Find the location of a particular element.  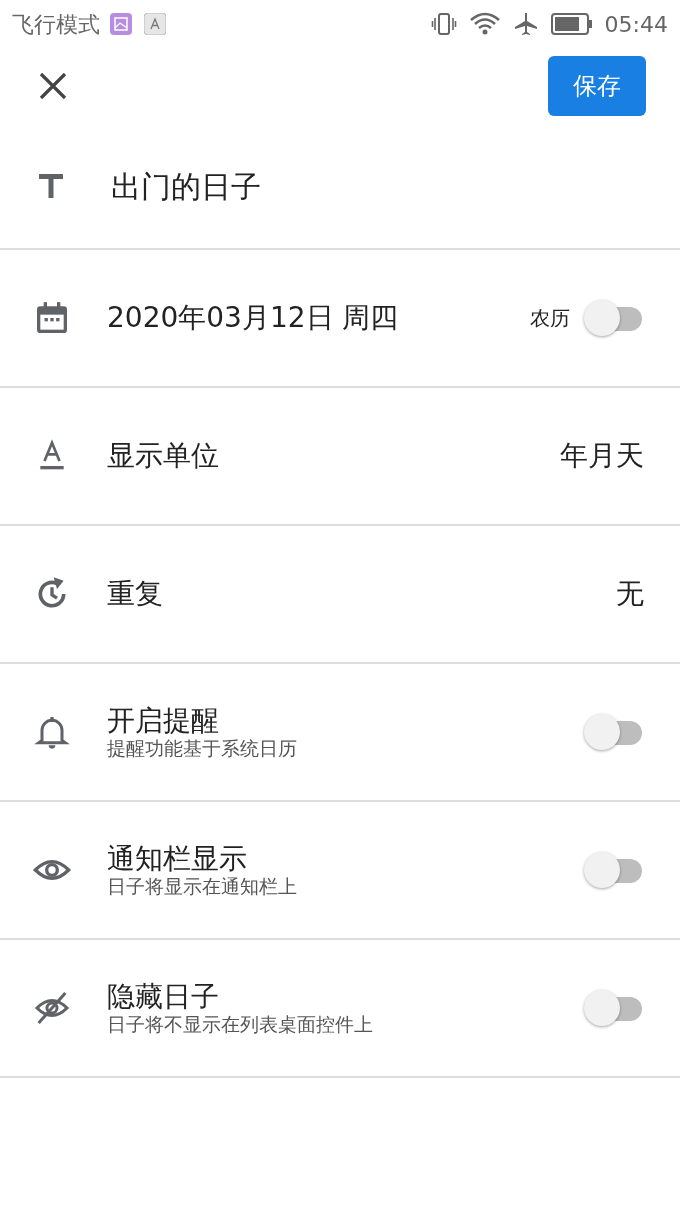

setting-label: 2020年03月12日 周四 is located at coordinates (253, 318).